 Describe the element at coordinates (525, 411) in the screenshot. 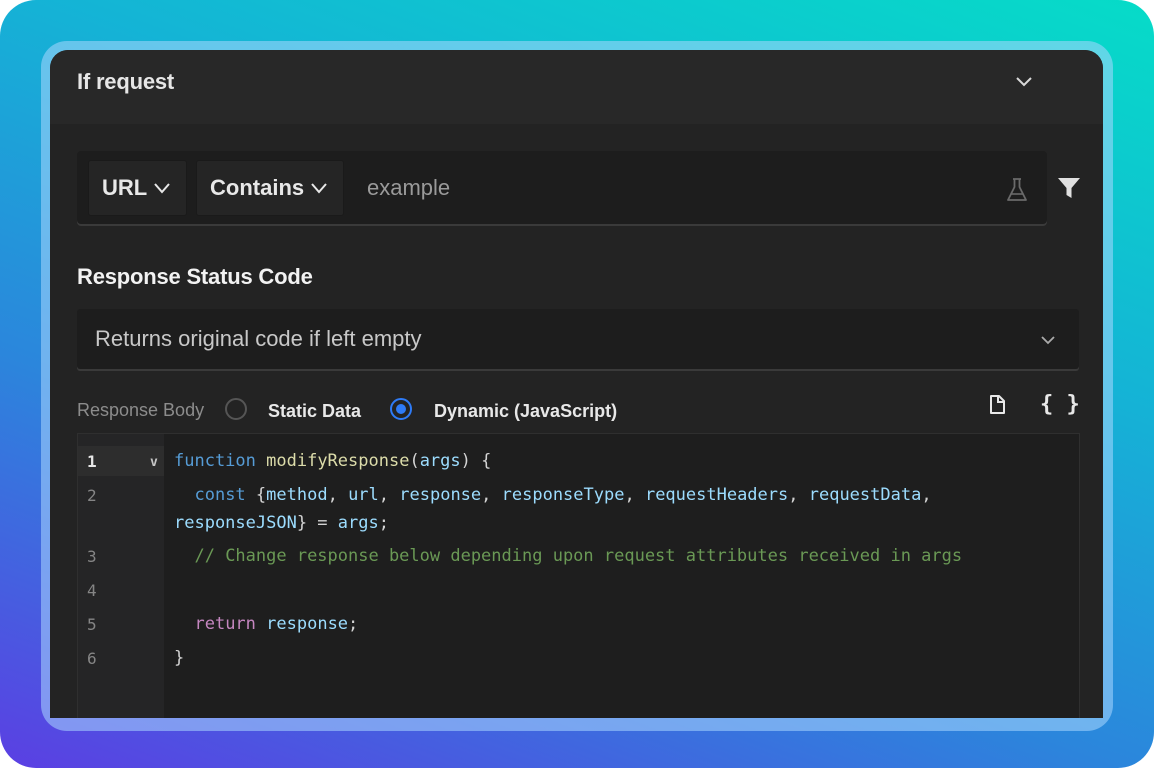

I see `dynamic-javascript-label: Dynamic (JavaScript)` at that location.